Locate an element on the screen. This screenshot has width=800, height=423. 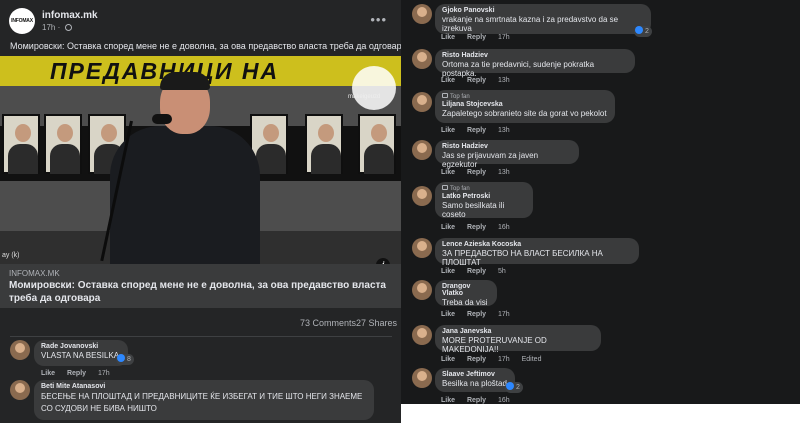
reaction-count: 8 is located at coordinates (125, 359).